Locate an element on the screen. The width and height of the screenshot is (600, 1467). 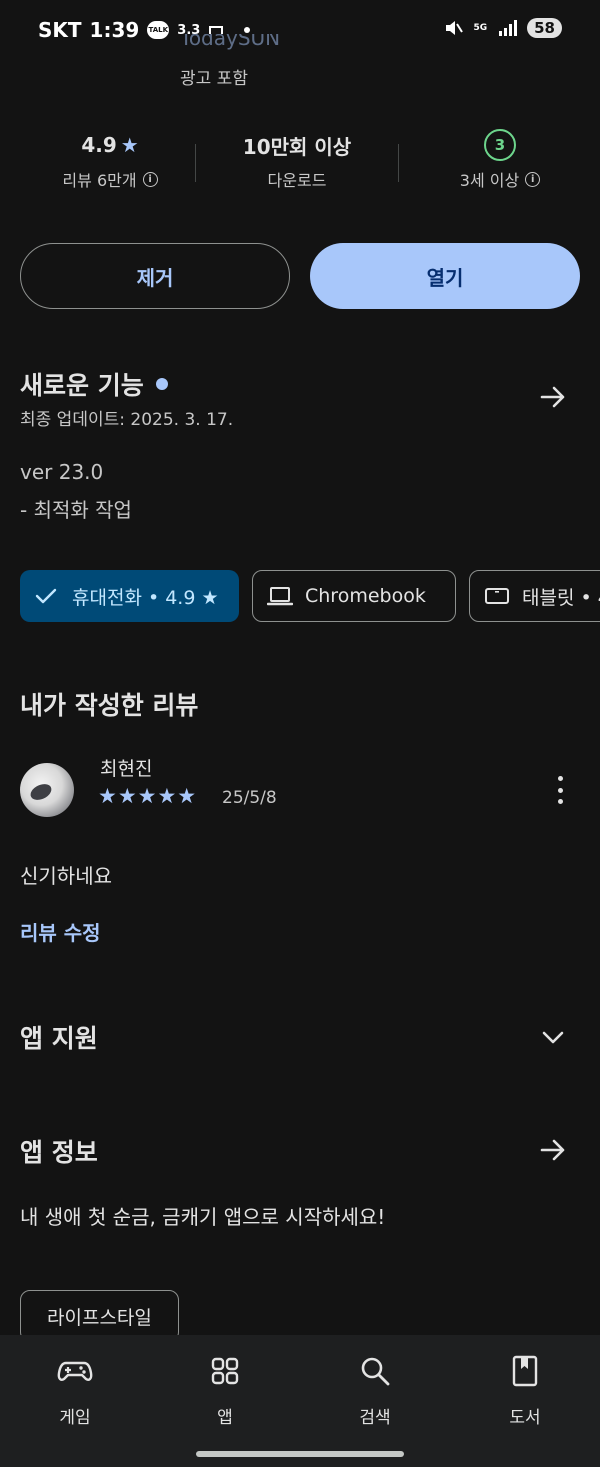
content-rating-stat: 3 3세 이상 i is located at coordinates (500, 159).